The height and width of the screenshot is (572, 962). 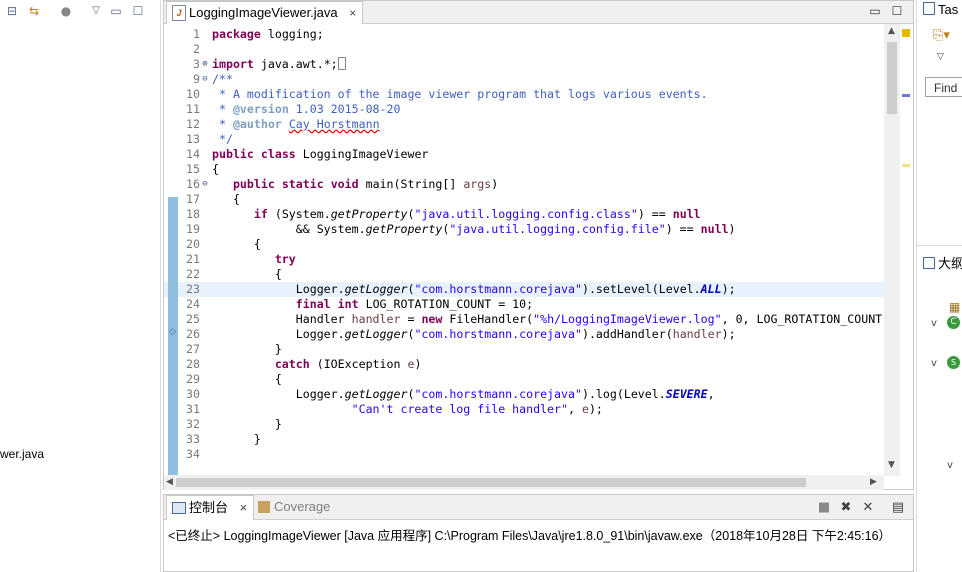 What do you see at coordinates (868, 508) in the screenshot?
I see `remove-all-terminated-icon: ✕` at bounding box center [868, 508].